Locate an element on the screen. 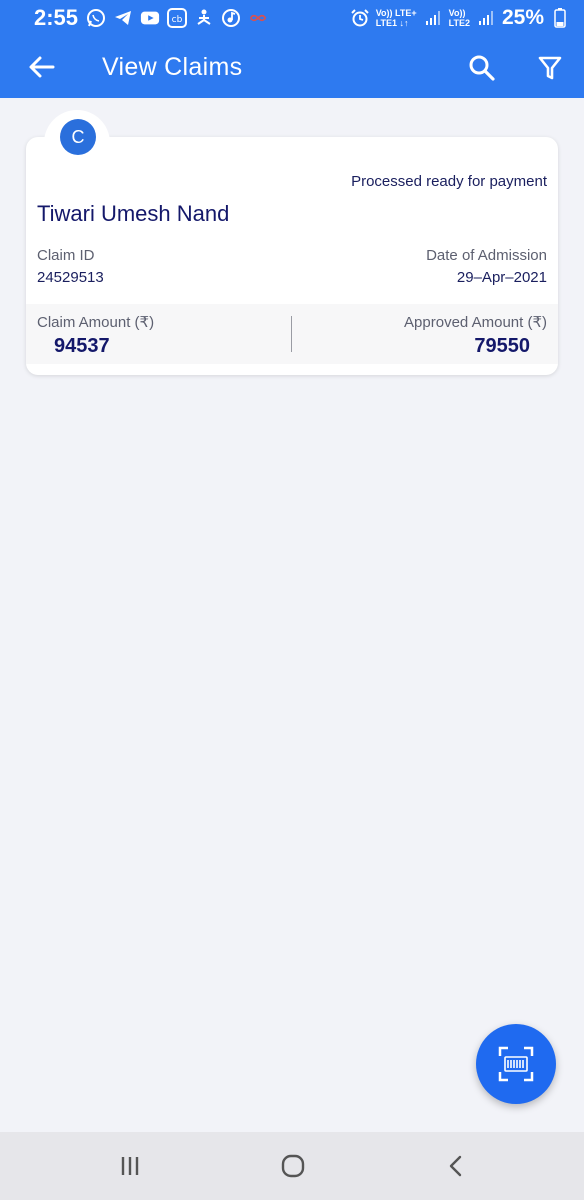 The image size is (584, 1200). back-icon is located at coordinates (455, 1166).